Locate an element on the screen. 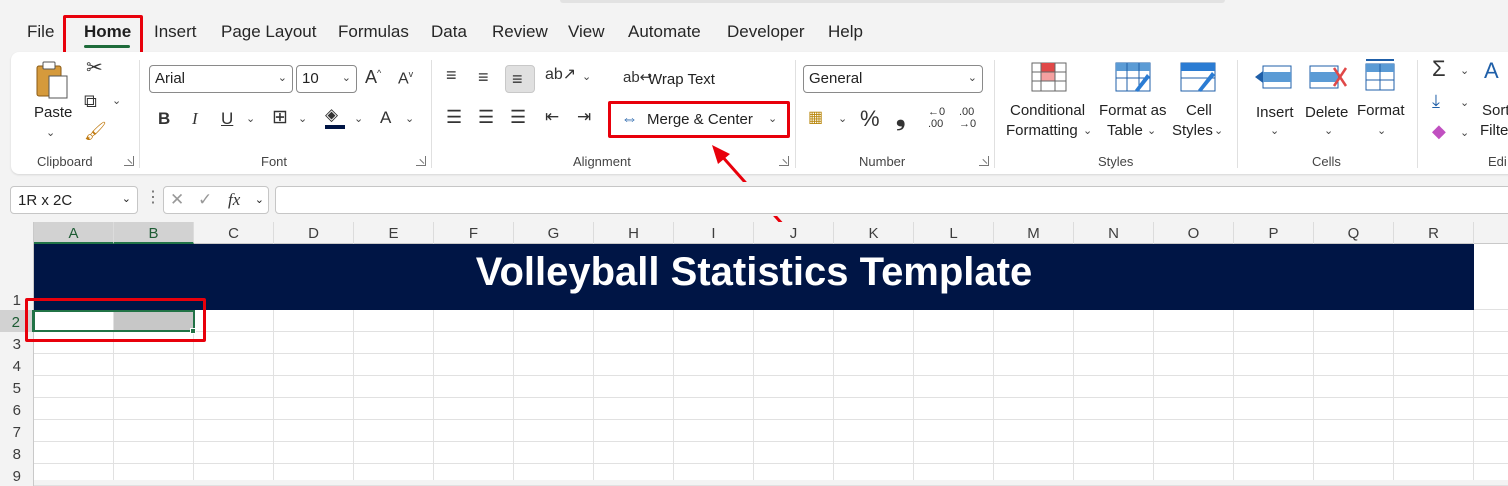  tab-help: Help is located at coordinates (845, 32).